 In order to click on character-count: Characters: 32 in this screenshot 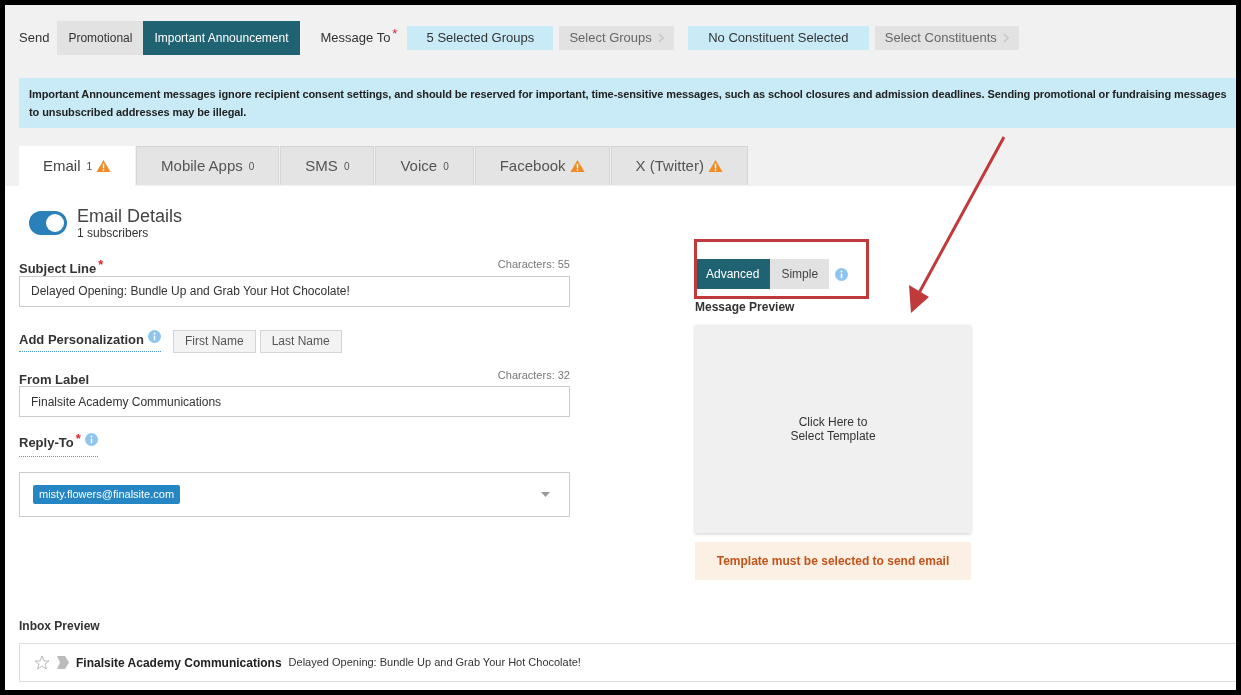, I will do `click(533, 375)`.